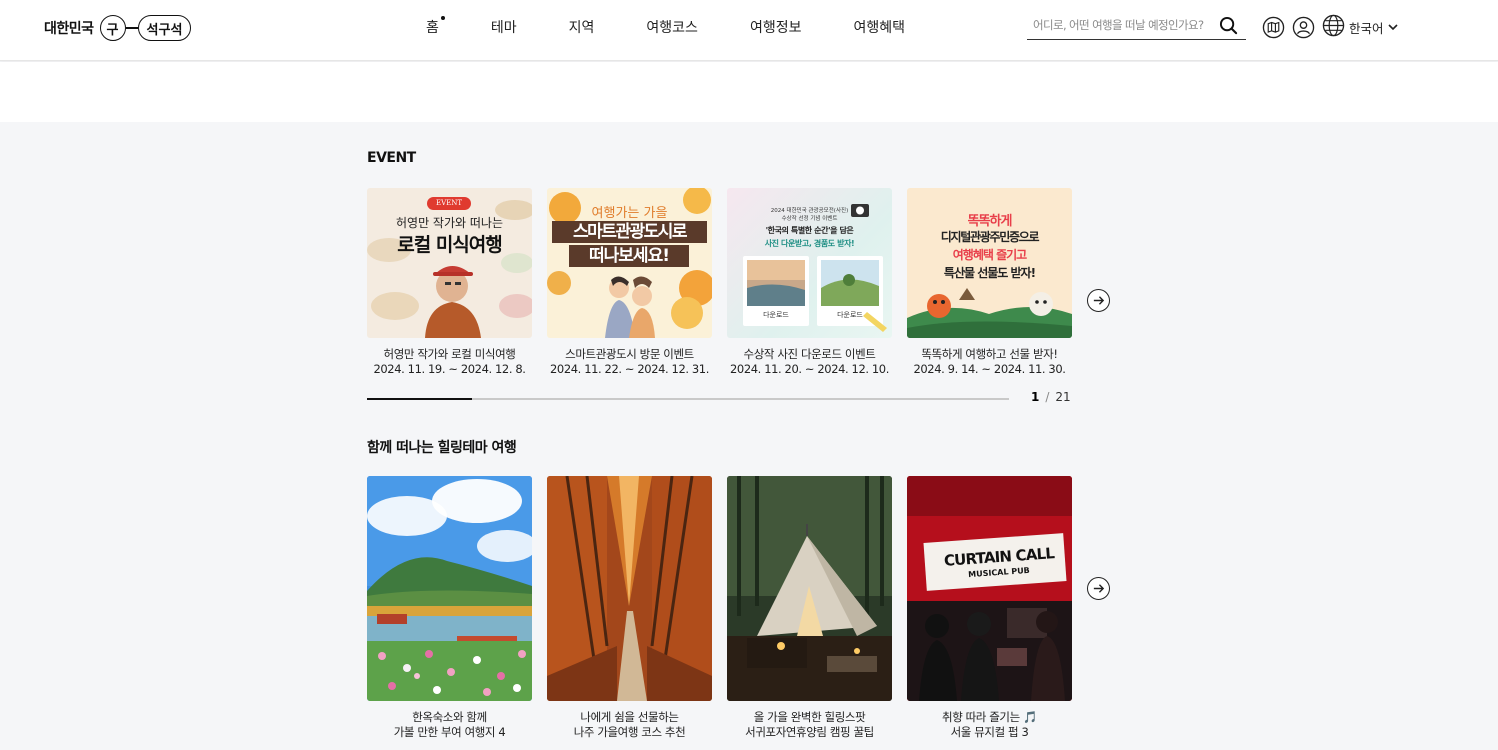 Image resolution: width=1498 pixels, height=750 pixels. Describe the element at coordinates (449, 717) in the screenshot. I see `theme-line: 한옥숙소와 함께` at that location.